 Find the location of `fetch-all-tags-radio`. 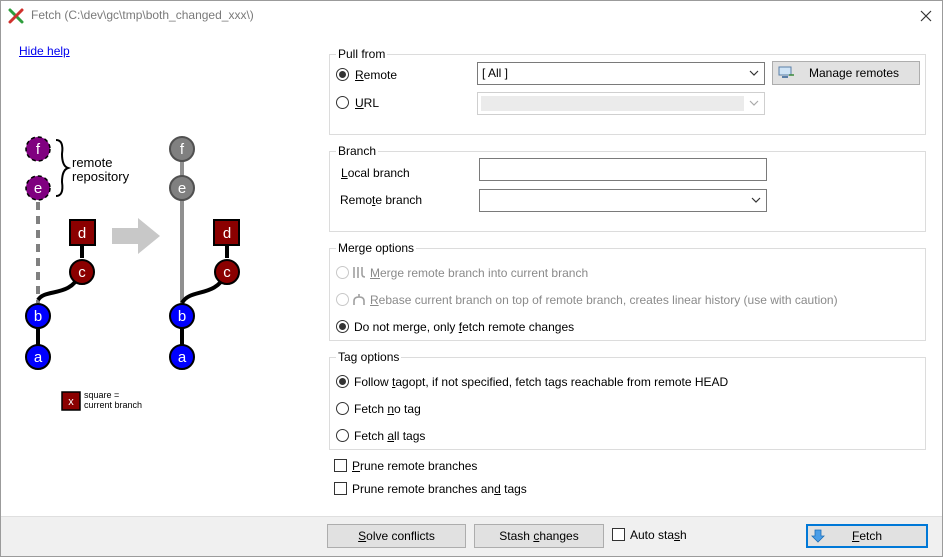

fetch-all-tags-radio is located at coordinates (342, 435).